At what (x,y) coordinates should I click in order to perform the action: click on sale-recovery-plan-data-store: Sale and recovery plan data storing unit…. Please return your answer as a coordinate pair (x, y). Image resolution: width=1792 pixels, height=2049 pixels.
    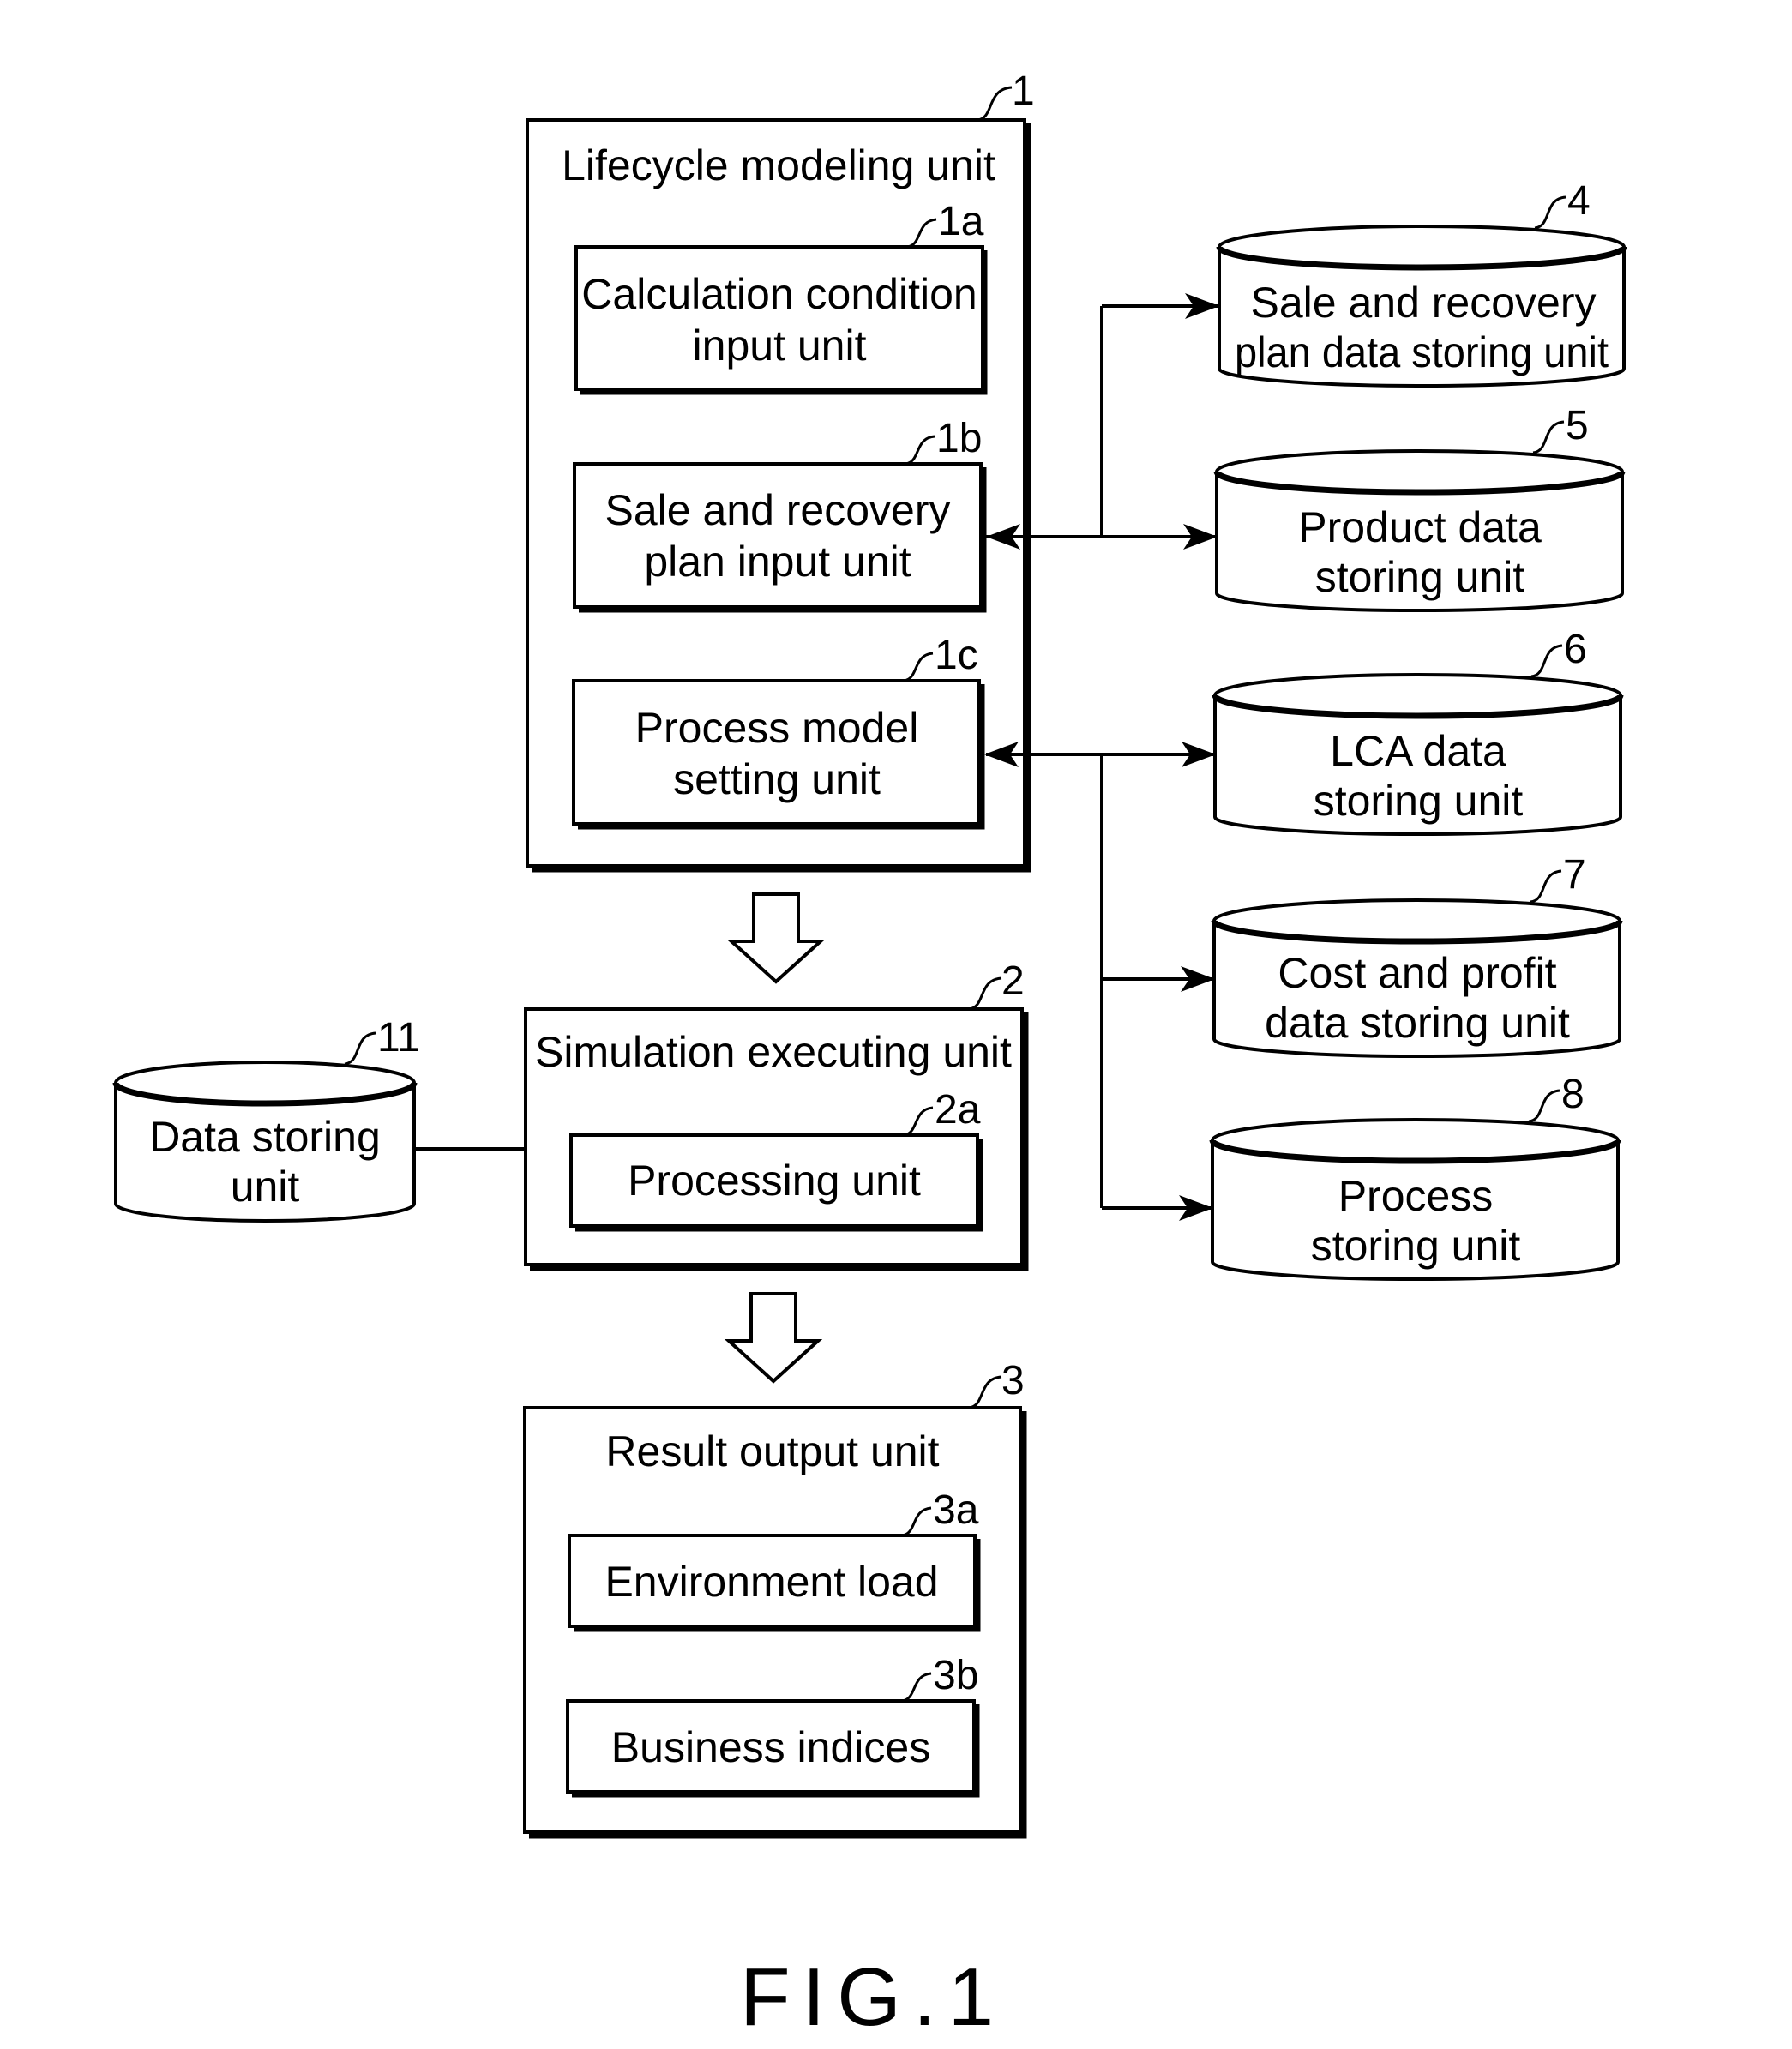
    Looking at the image, I should click on (1421, 283).